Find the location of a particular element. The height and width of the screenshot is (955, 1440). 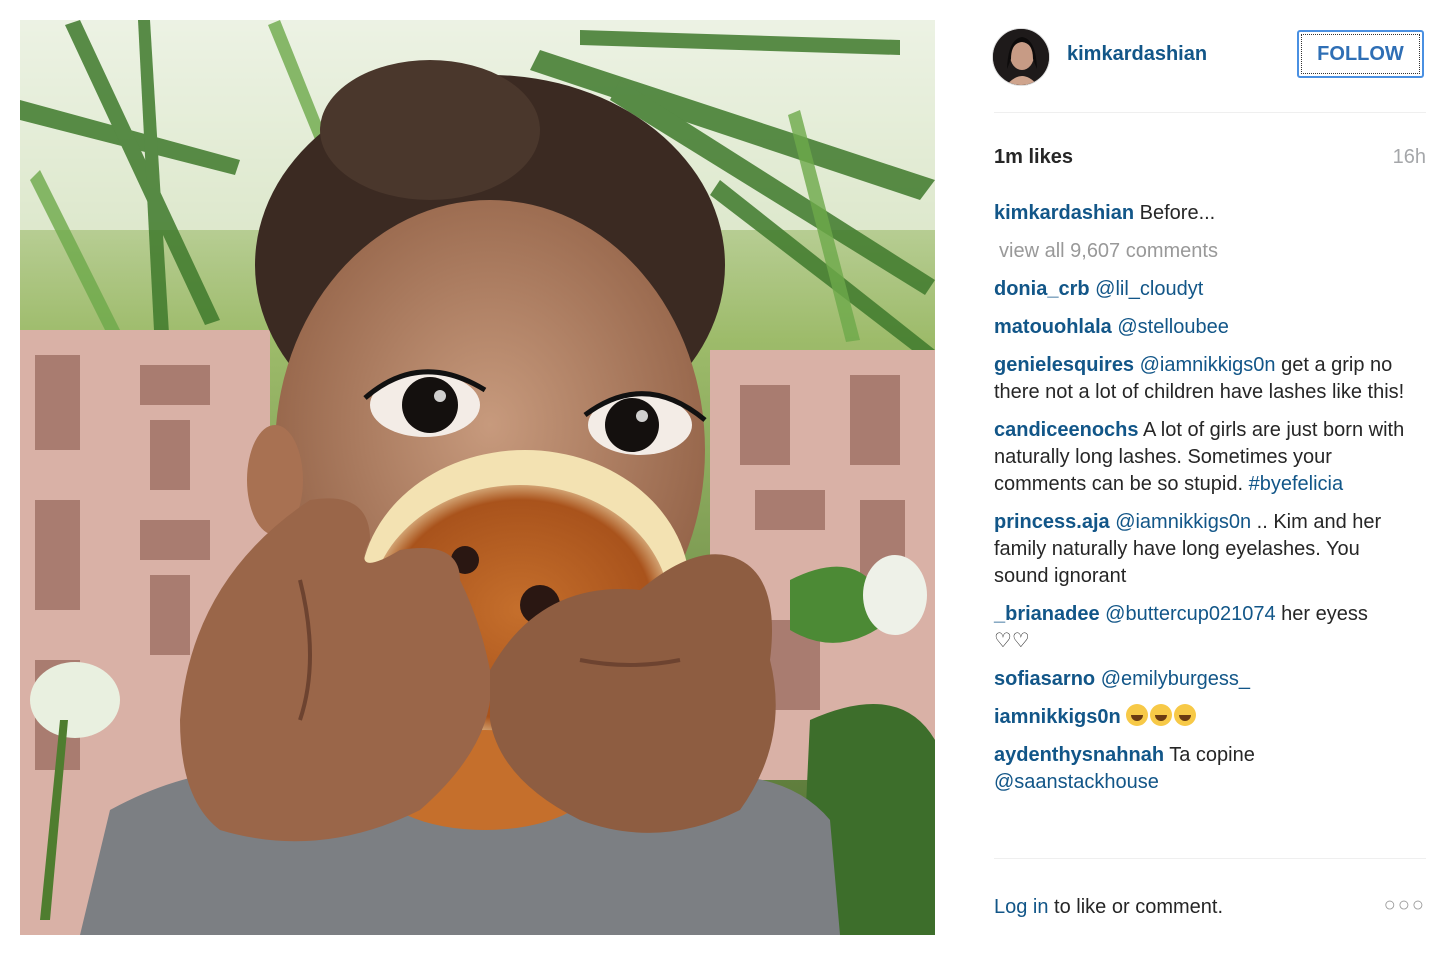

comment-username: genielesquires is located at coordinates (1064, 365).